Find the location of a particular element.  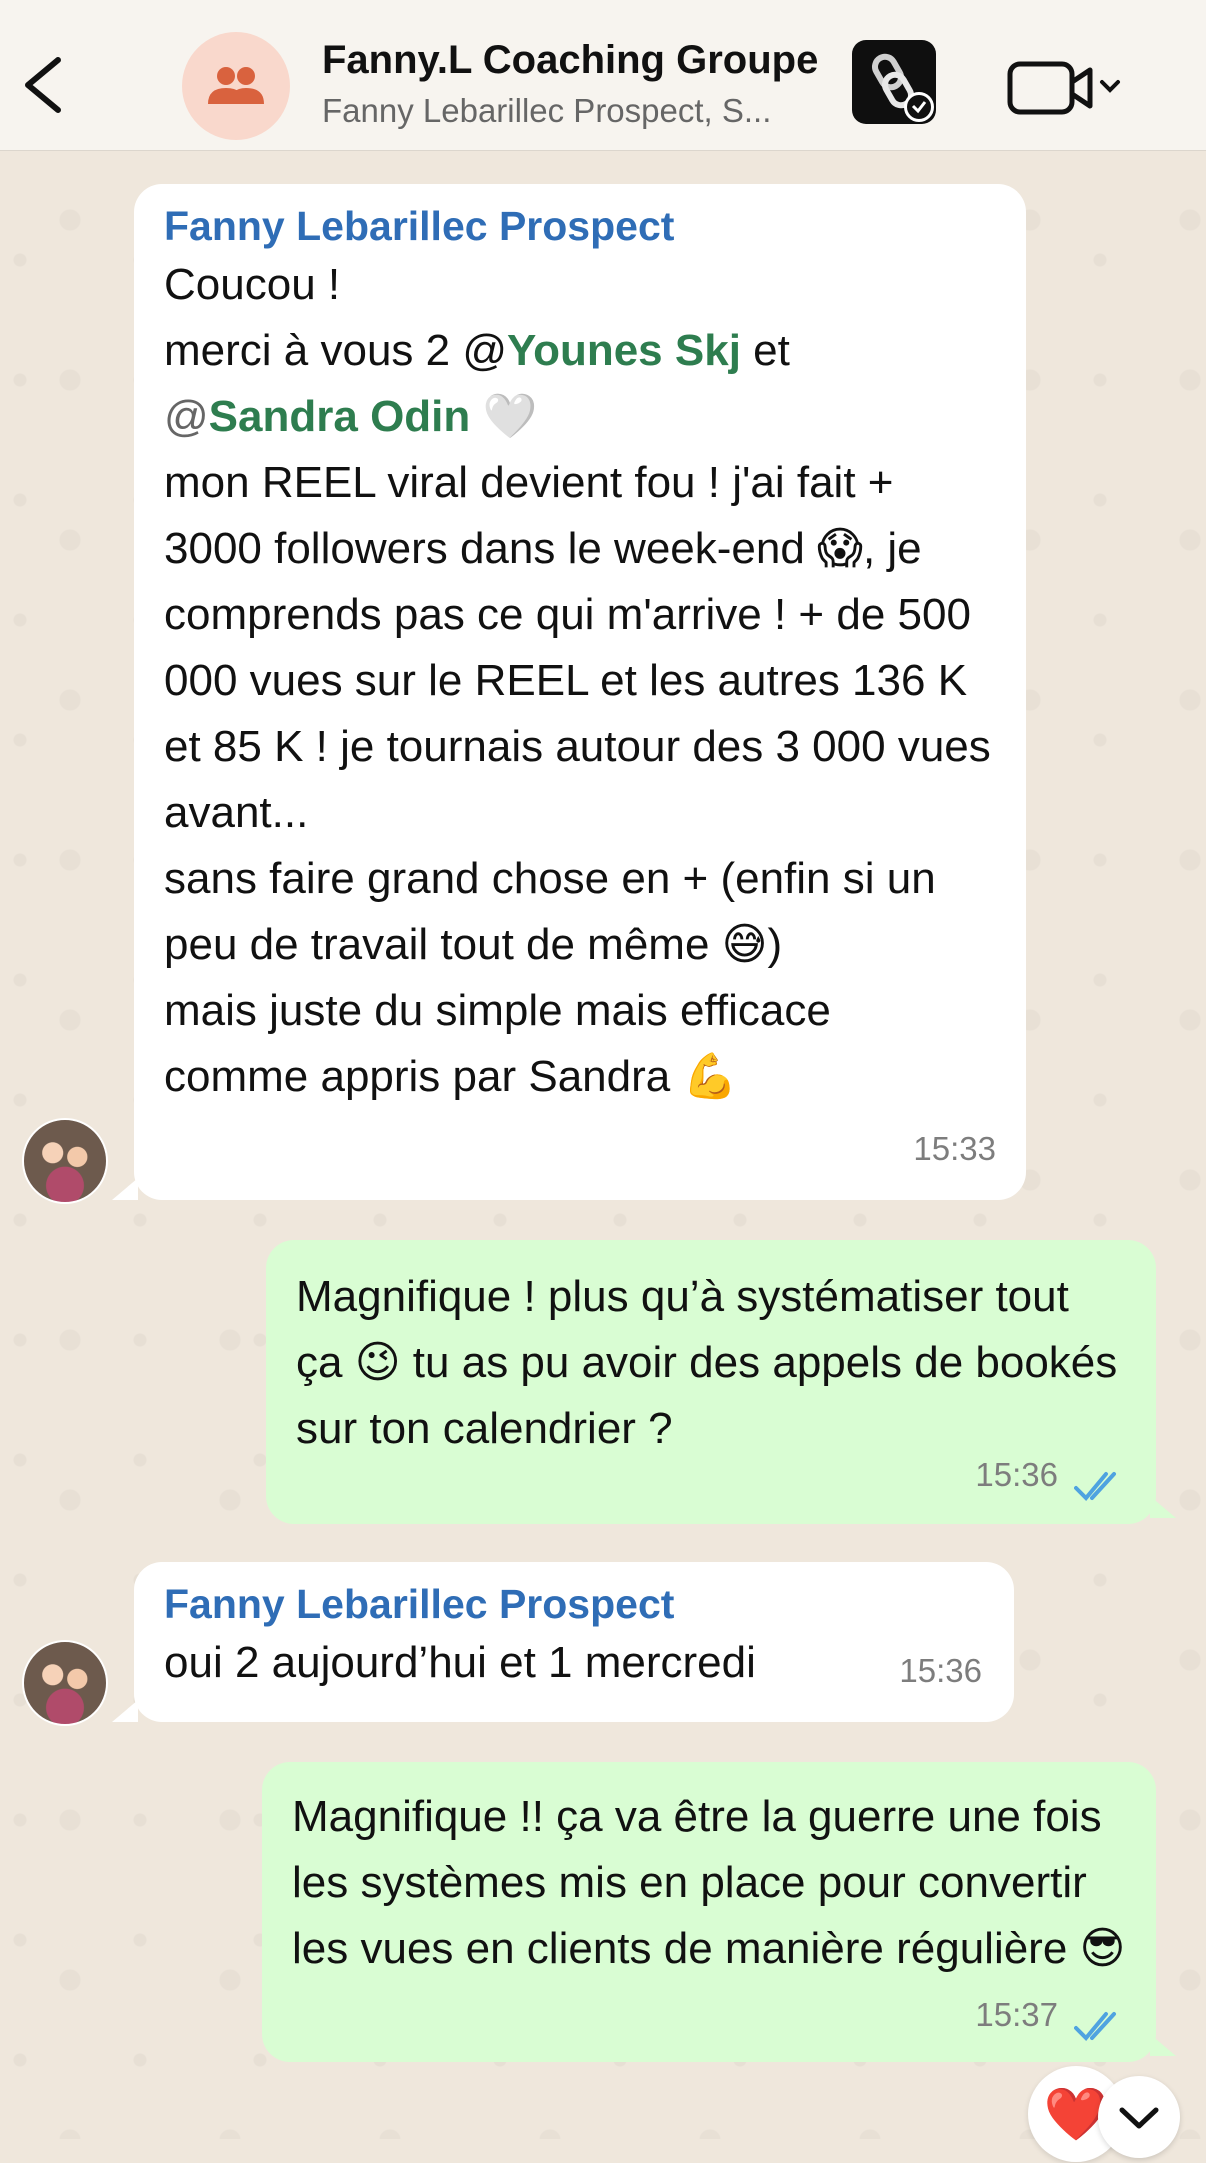

community-thumbnail is located at coordinates (894, 82).